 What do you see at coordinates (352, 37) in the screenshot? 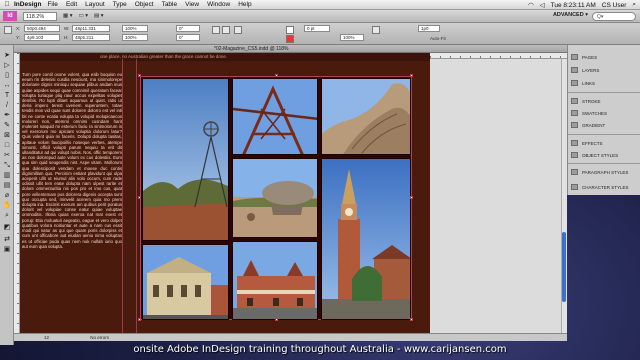
I see `opacity-field: 100%` at bounding box center [352, 37].